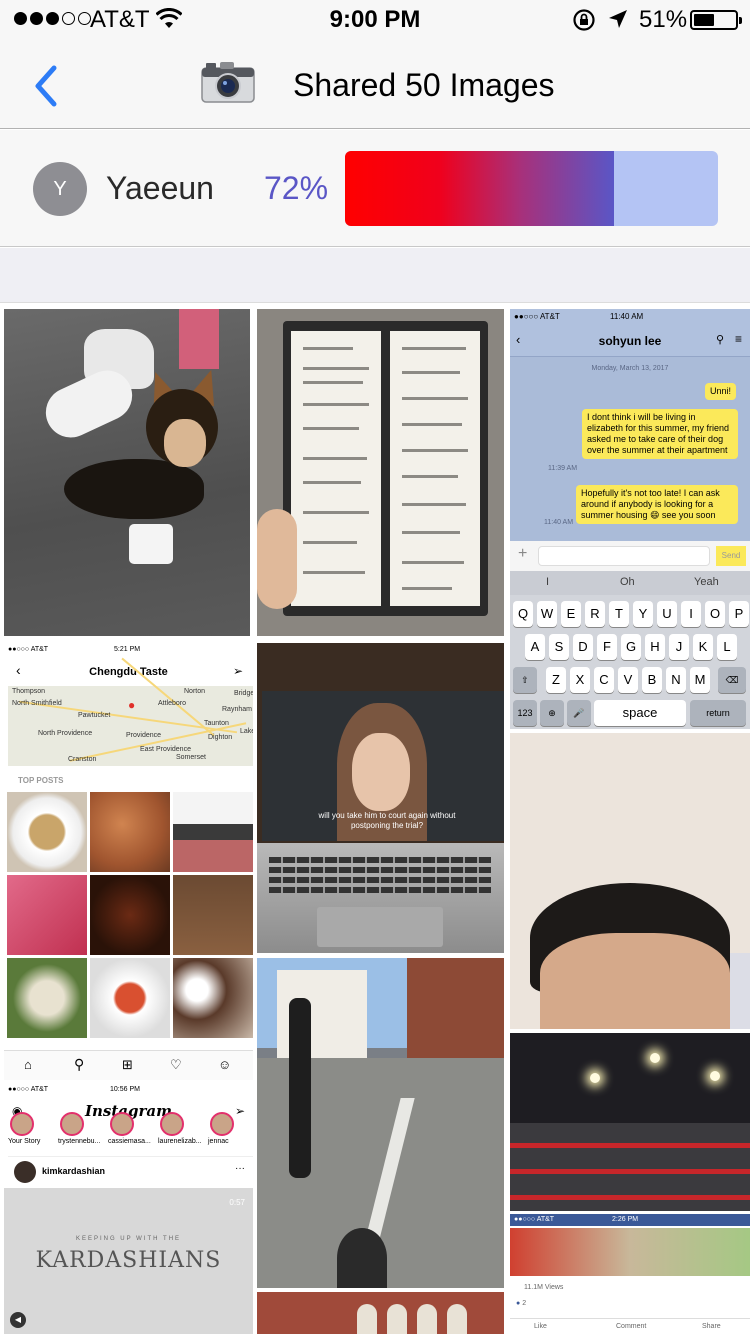  I want to click on share-label: Share, so click(711, 1326).